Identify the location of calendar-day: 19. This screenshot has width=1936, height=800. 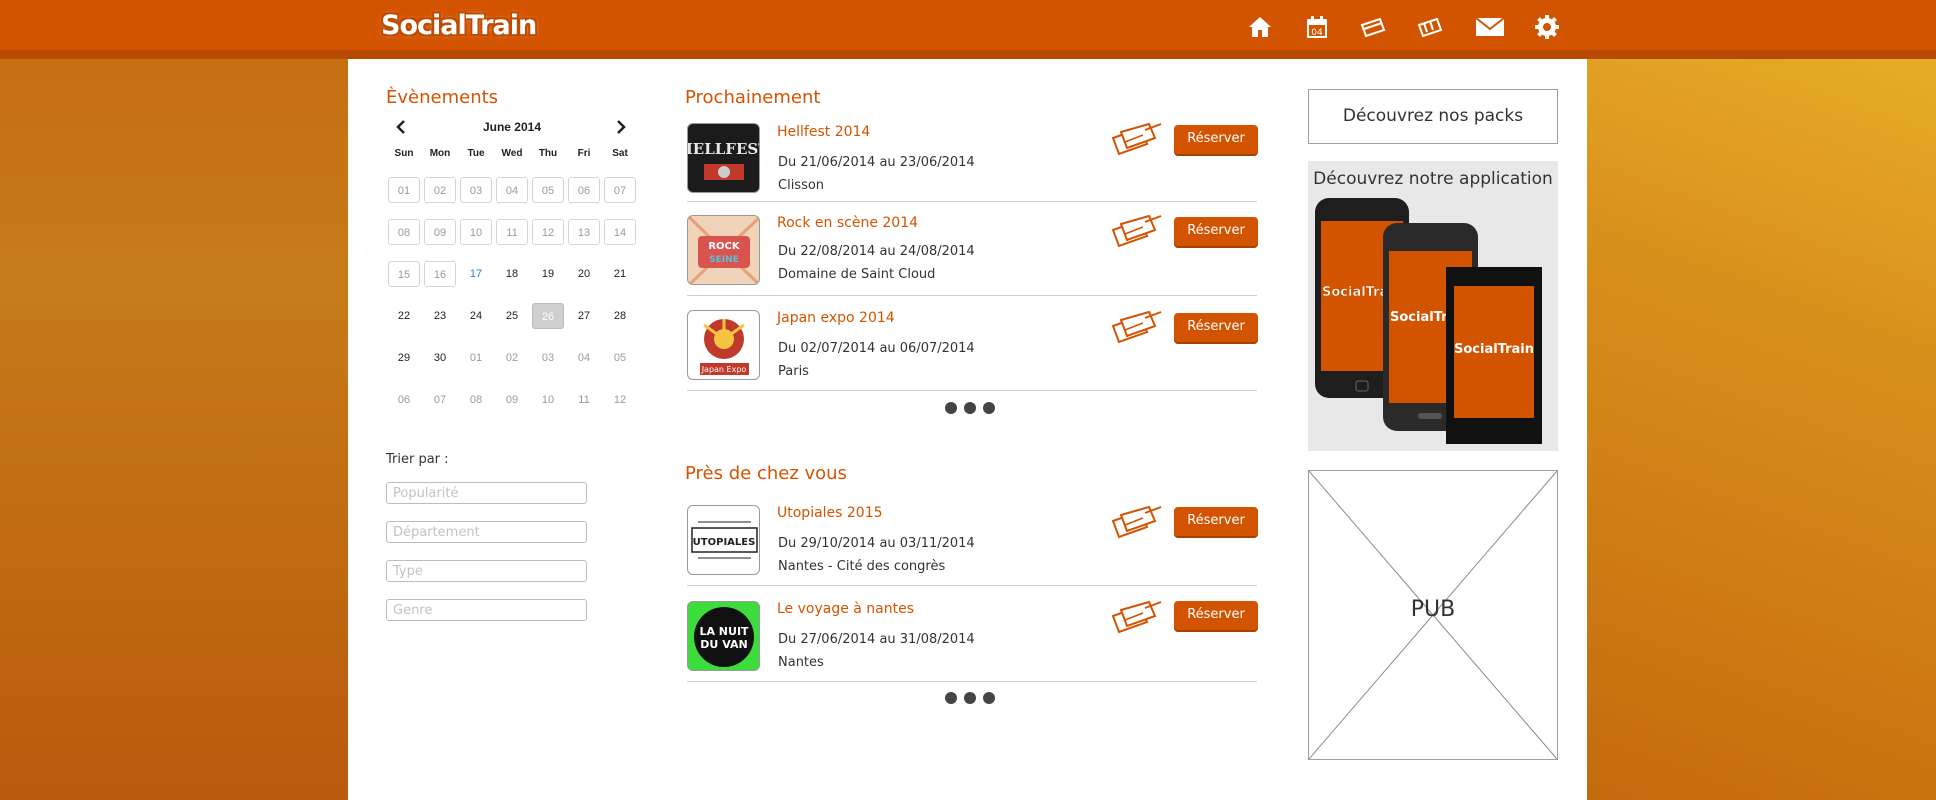
(548, 274).